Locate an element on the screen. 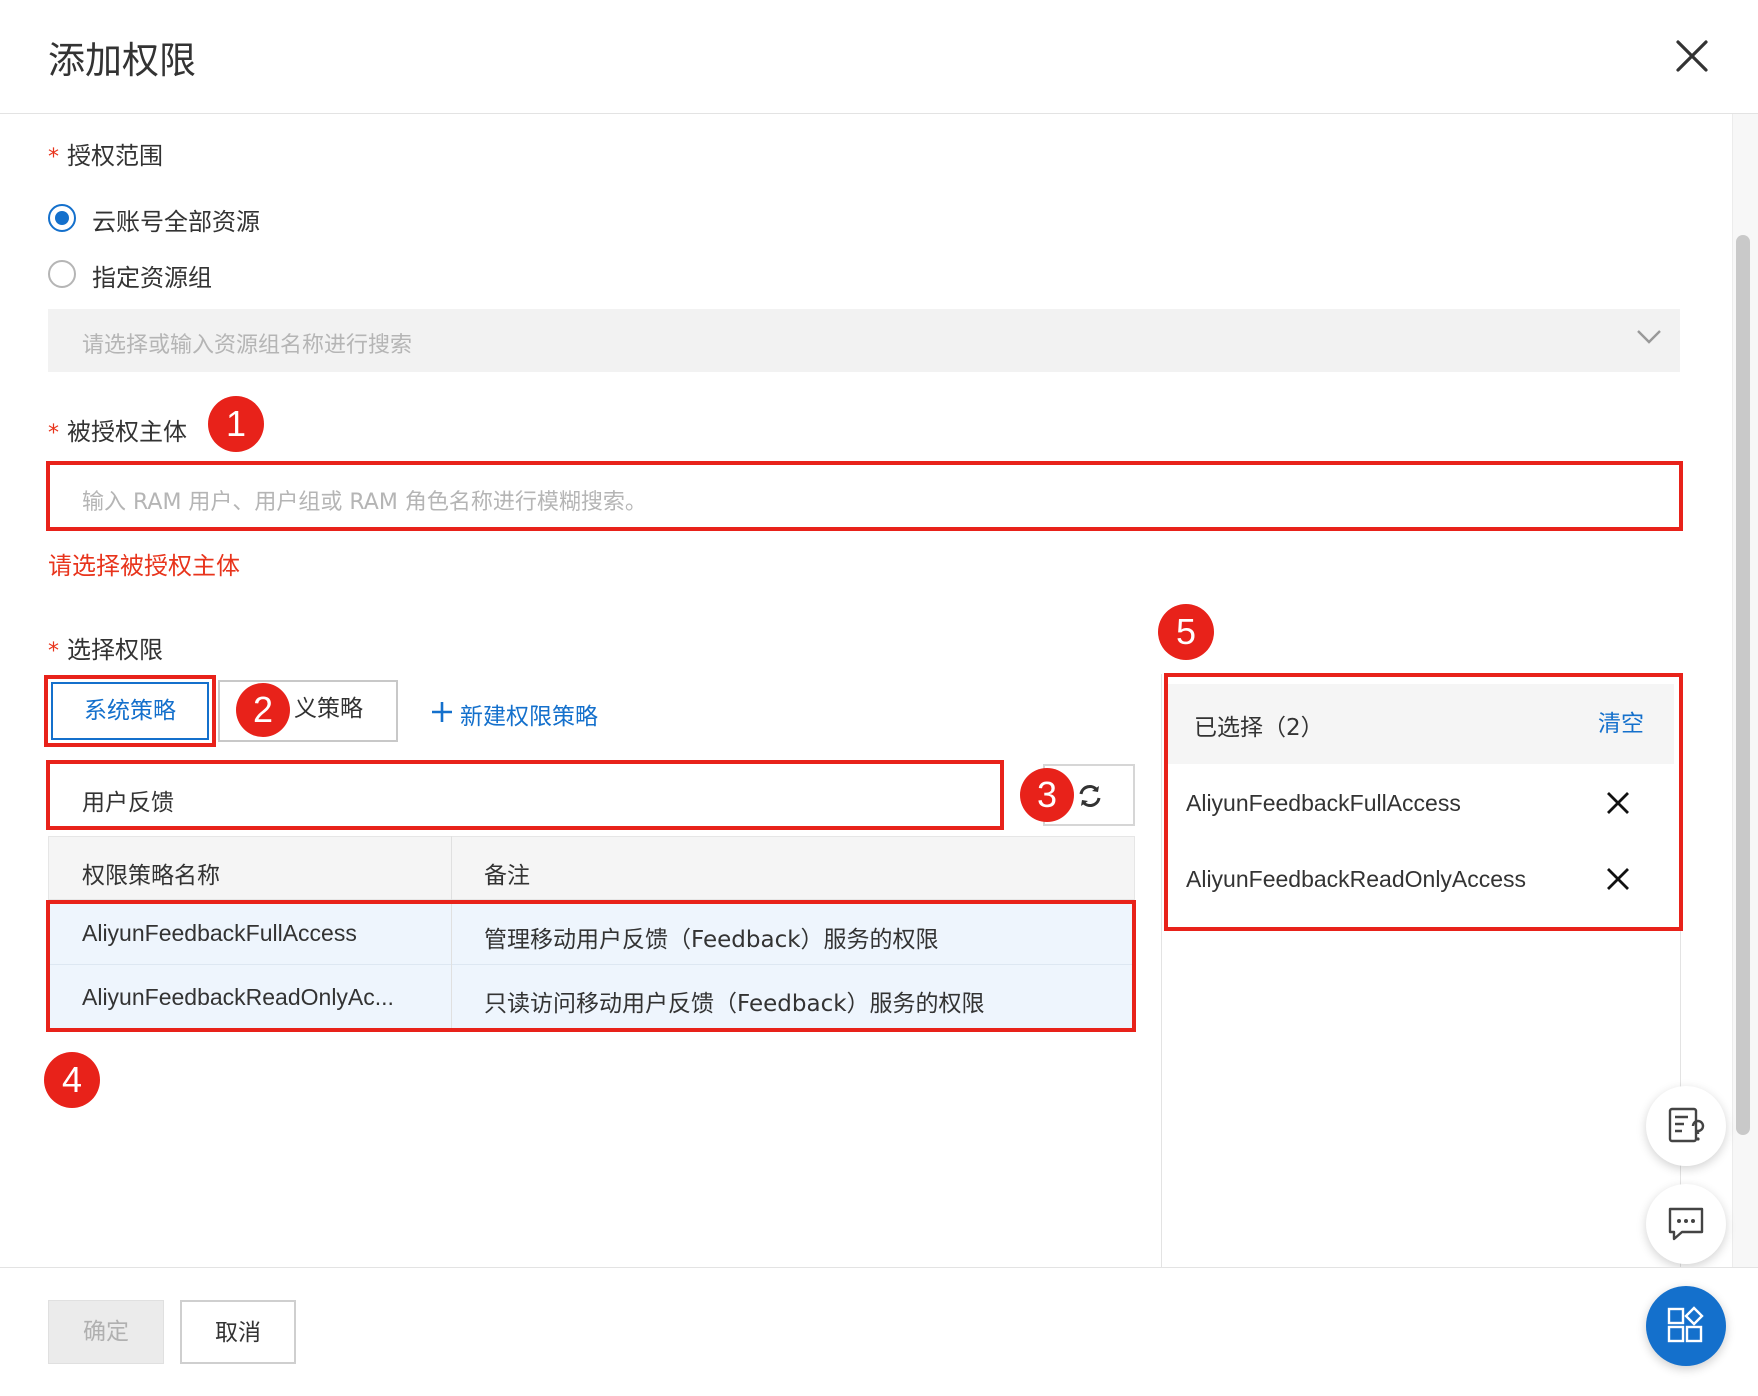 The image size is (1758, 1396). annotation-badge-2: 2 is located at coordinates (263, 710).